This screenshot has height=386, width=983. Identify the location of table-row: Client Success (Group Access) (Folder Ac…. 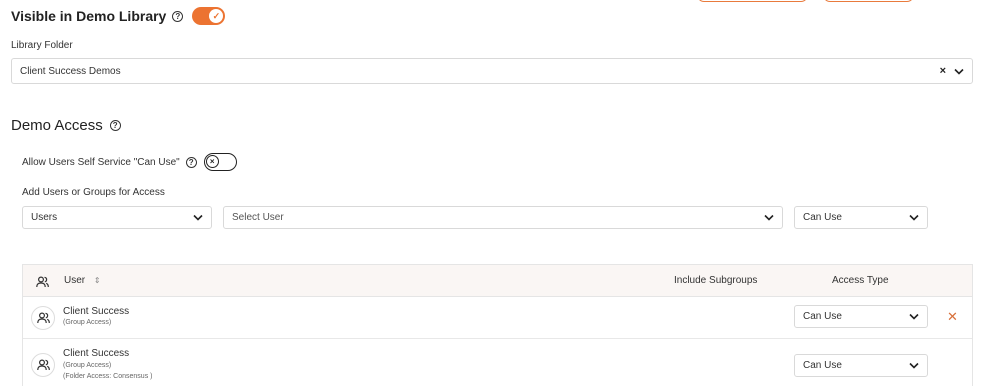
(497, 362).